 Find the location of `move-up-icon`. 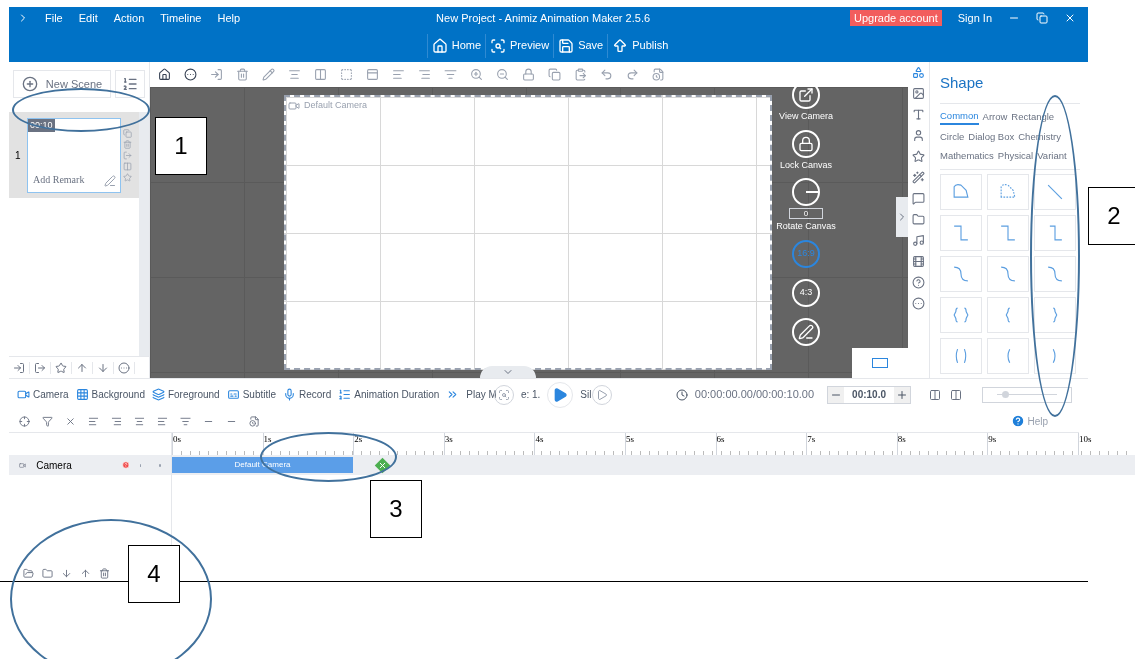

move-up-icon is located at coordinates (85, 573).